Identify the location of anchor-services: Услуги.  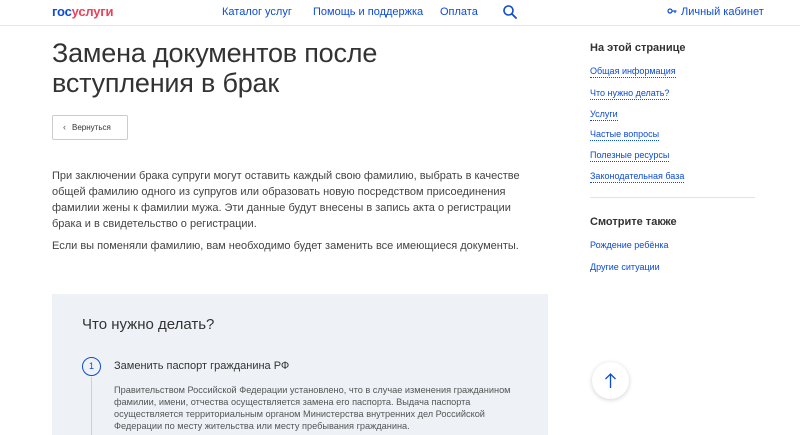
(604, 115).